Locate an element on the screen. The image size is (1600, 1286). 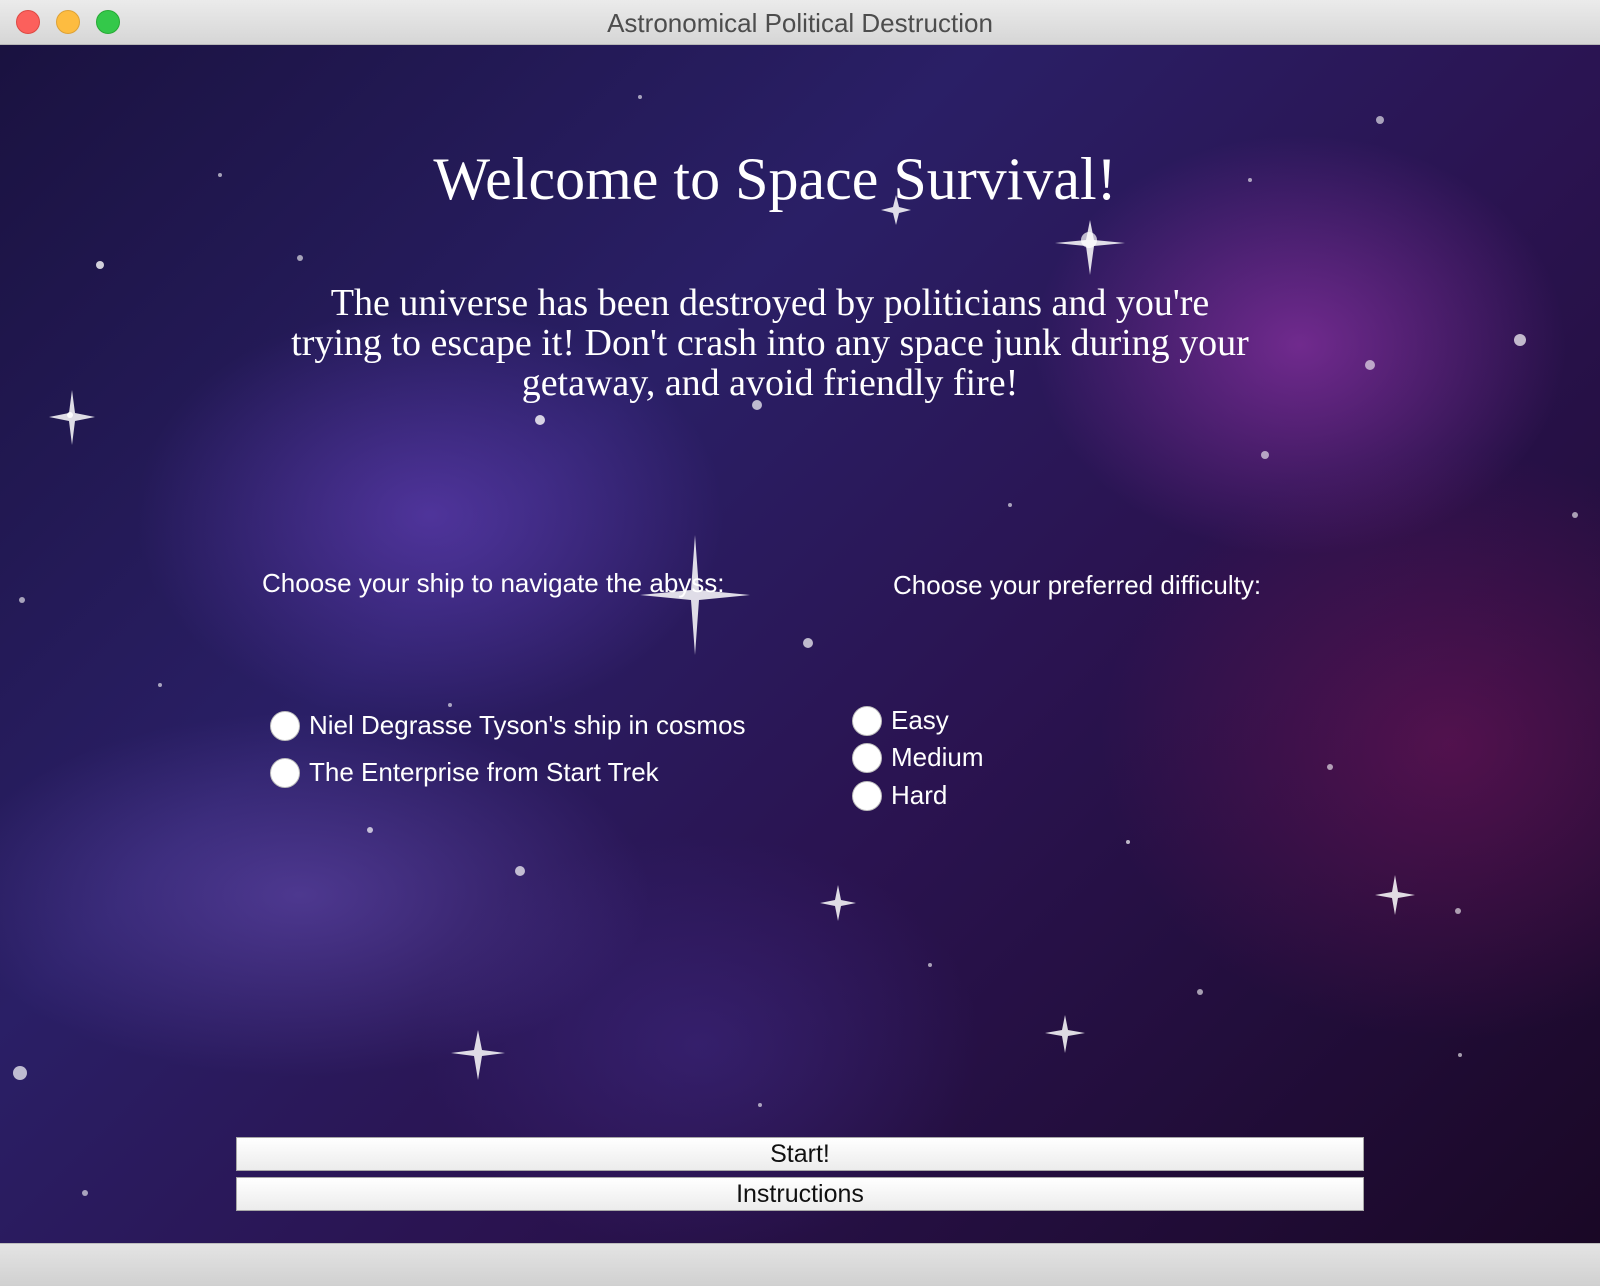
difficulty-option-hard: Hard is located at coordinates (899, 795).